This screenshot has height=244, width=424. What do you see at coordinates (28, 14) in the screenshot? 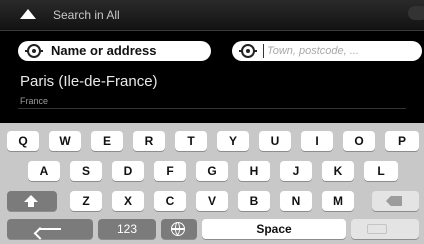
I see `up-arrow-icon` at bounding box center [28, 14].